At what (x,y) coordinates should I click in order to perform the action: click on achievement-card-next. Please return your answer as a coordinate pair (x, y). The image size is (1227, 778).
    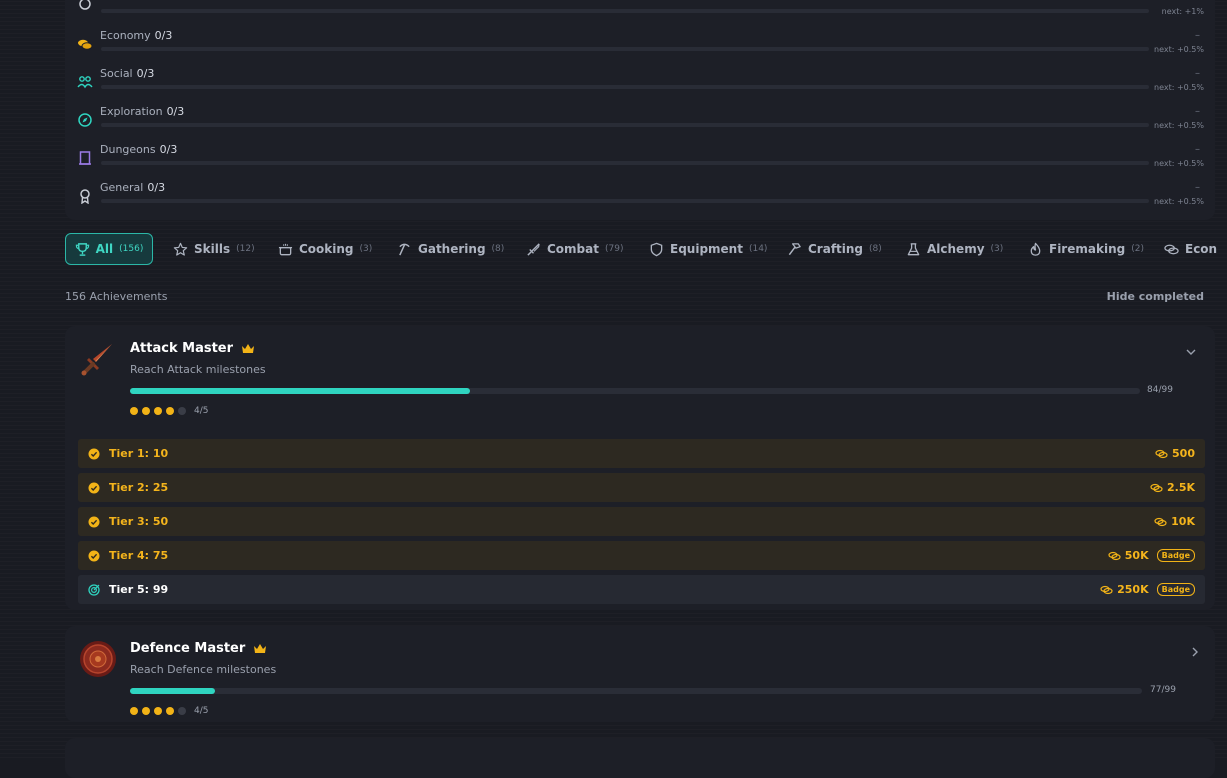
    Looking at the image, I should click on (640, 758).